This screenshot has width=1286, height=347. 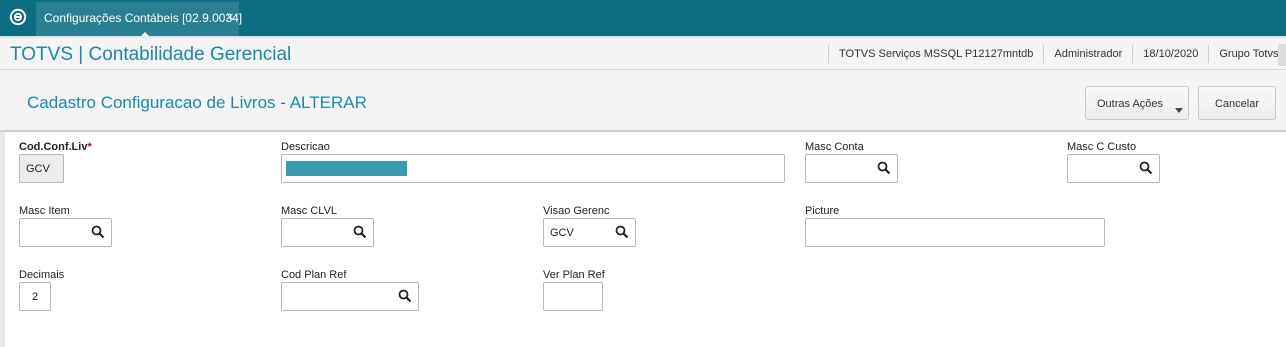 I want to click on masc-clvl-field, so click(x=327, y=232).